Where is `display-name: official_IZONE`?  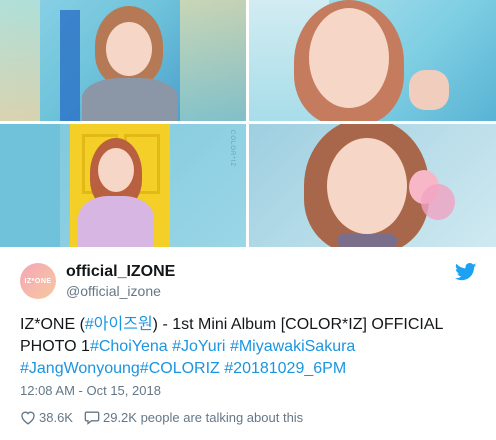
display-name: official_IZONE is located at coordinates (120, 272).